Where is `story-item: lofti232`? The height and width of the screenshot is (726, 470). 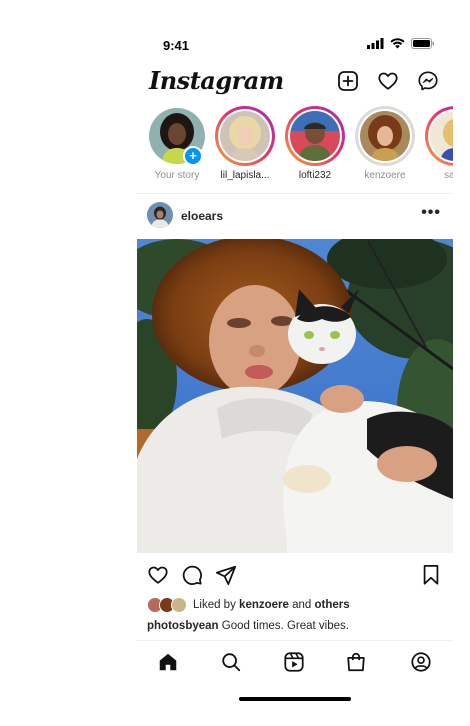
story-item: lofti232 is located at coordinates (315, 143).